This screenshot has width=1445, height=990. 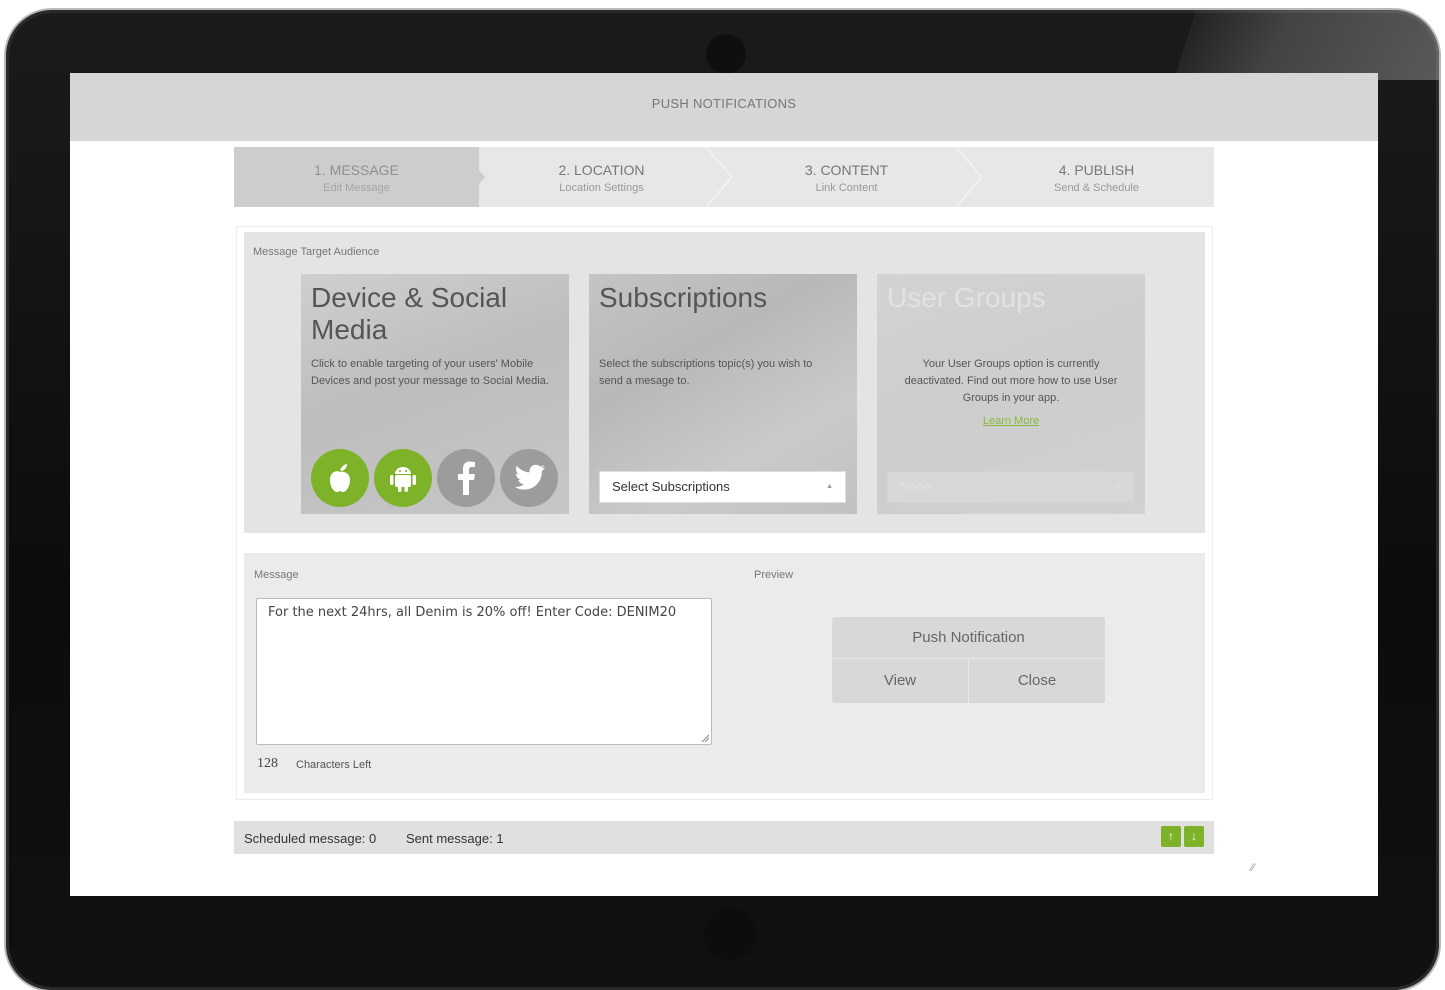 I want to click on notification-preview: Push Notification View Close, so click(x=968, y=660).